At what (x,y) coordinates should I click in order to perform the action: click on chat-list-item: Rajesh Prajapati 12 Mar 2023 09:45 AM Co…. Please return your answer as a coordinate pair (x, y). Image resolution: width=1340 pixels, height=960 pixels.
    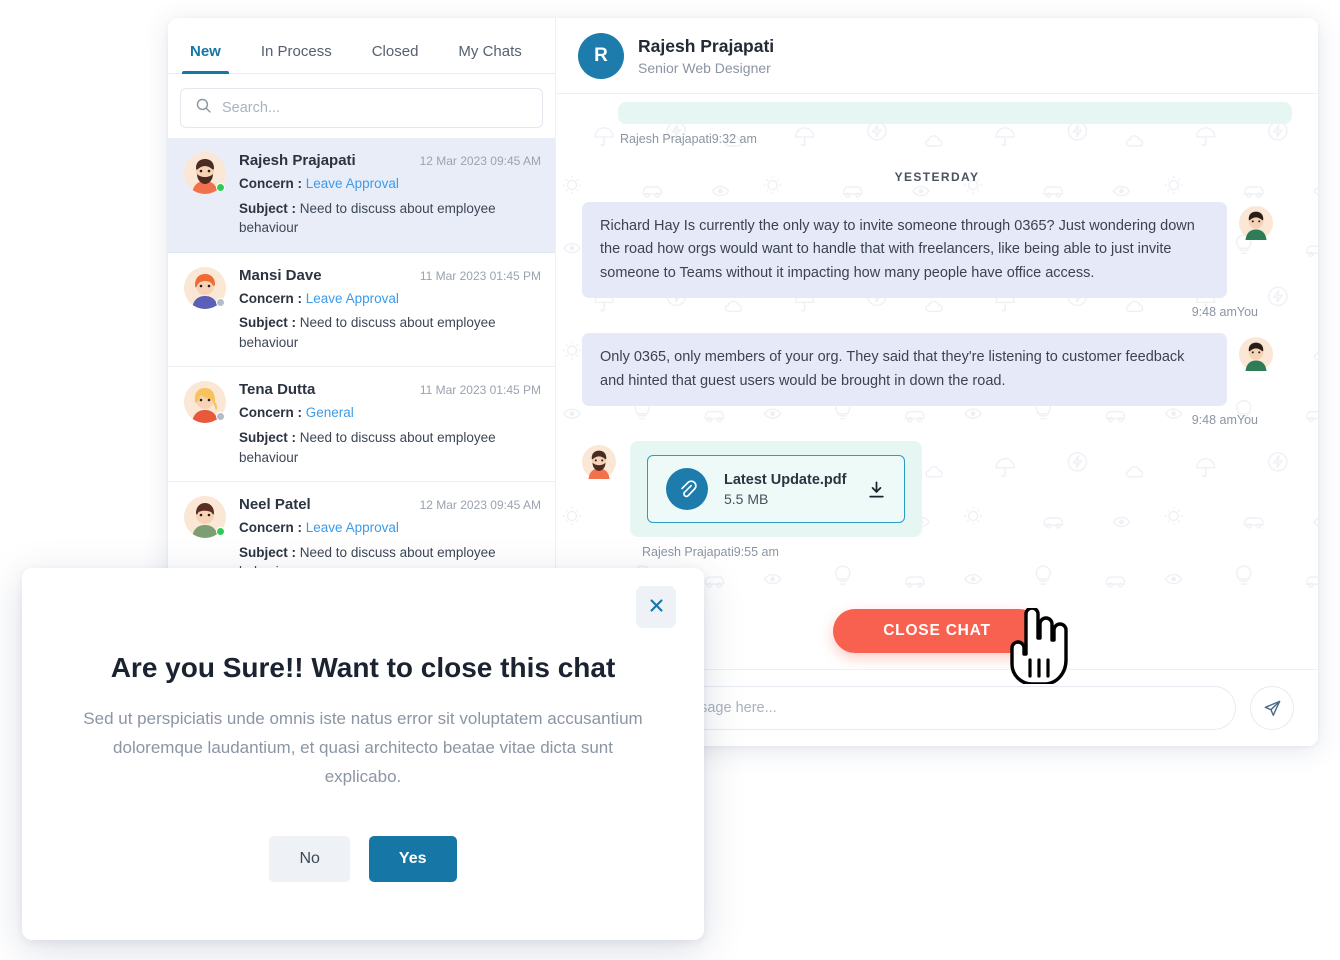
    Looking at the image, I should click on (361, 195).